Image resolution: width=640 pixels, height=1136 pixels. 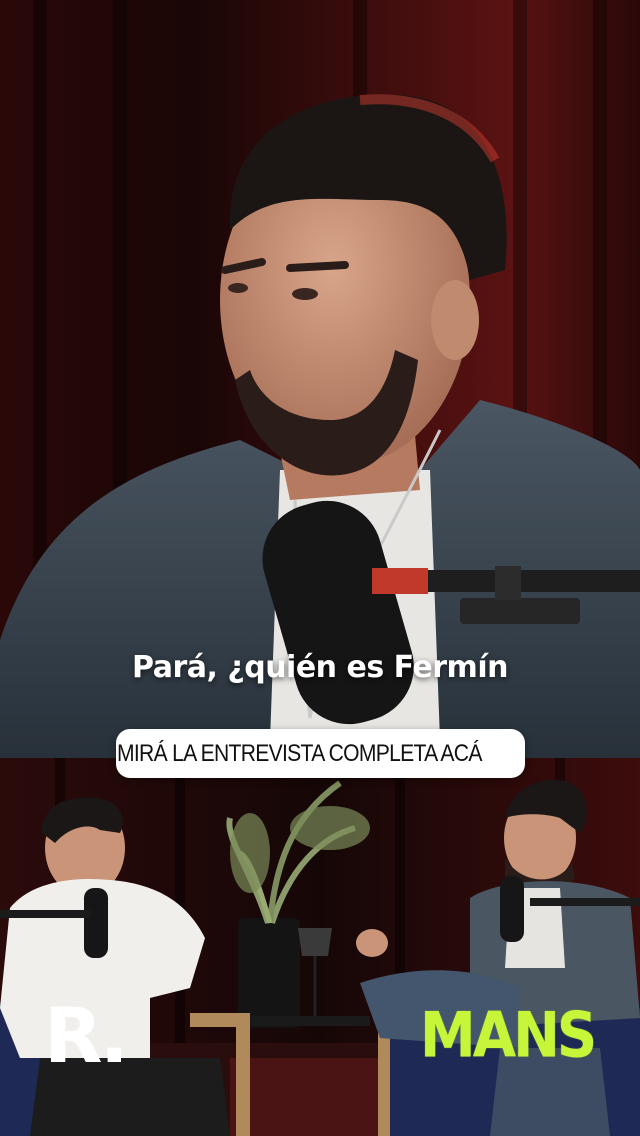 I want to click on cta-label: MIRÁ LA ENTREVISTA COMPLETA ACÁ, so click(x=299, y=753).